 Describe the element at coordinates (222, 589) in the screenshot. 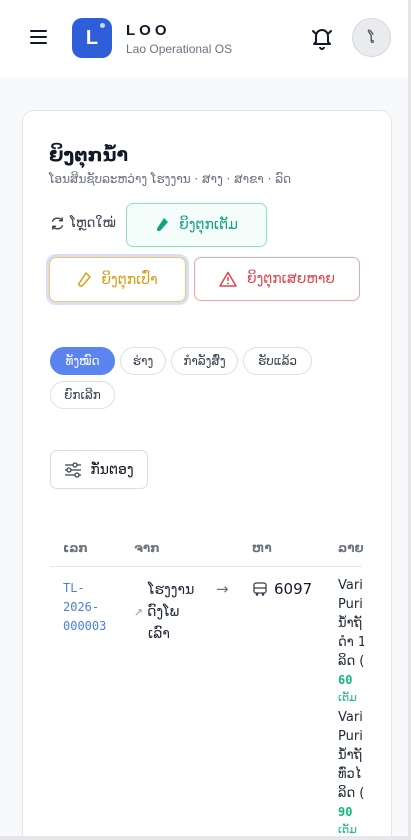

I see `arrow-icon: →` at that location.